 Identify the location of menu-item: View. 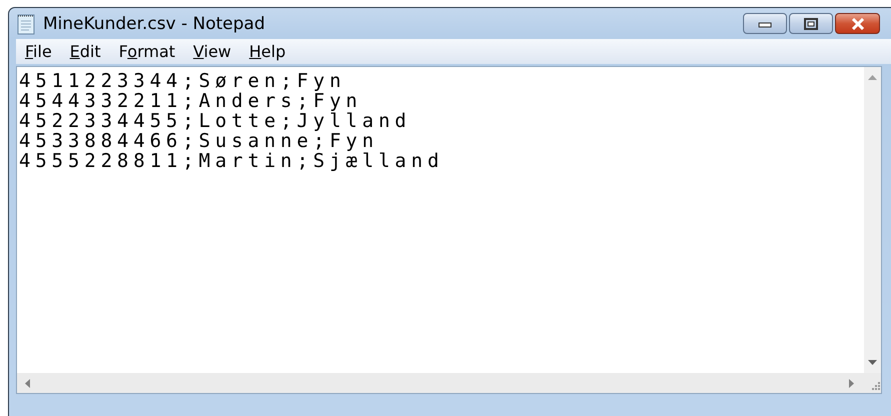
(212, 51).